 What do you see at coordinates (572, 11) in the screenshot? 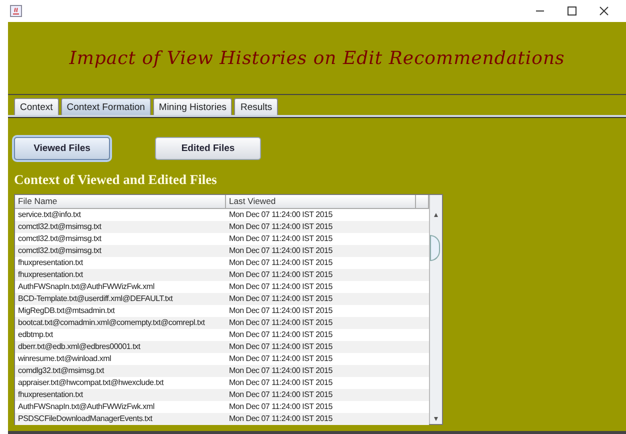
I see `maximize-icon` at bounding box center [572, 11].